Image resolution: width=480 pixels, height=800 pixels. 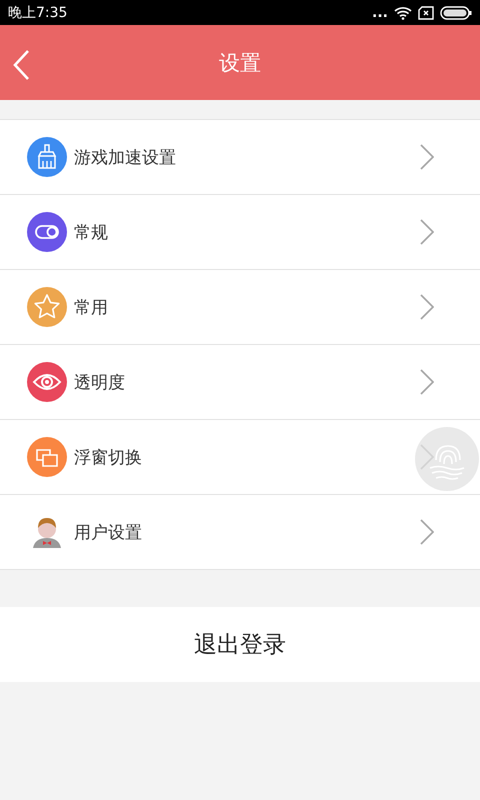 I want to click on settings-row: 透明度, so click(x=240, y=382).